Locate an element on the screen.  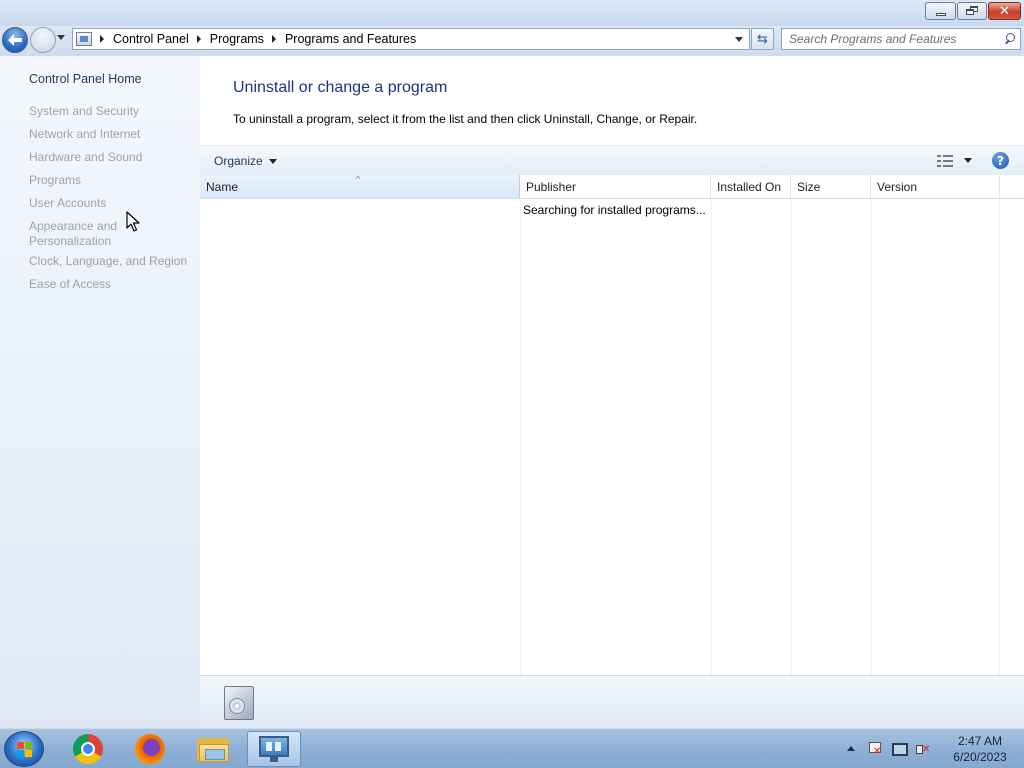
clock-date: 6/20/2023 is located at coordinates (980, 757).